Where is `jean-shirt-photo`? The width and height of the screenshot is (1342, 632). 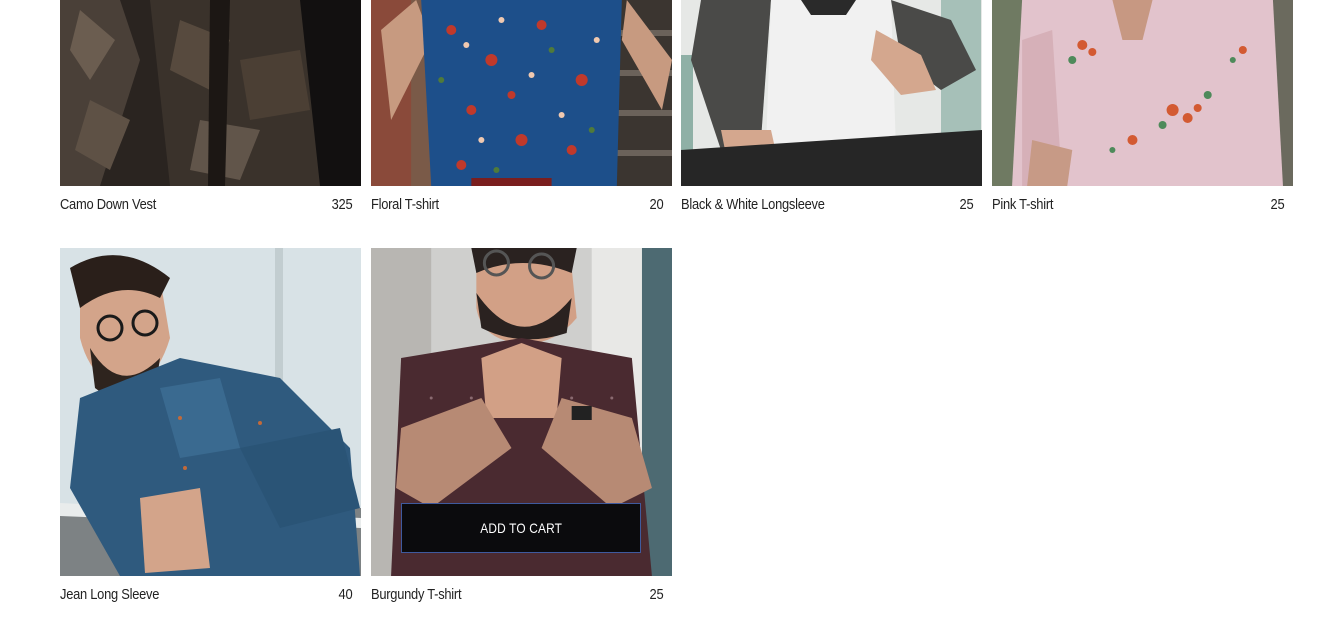
jean-shirt-photo is located at coordinates (210, 412).